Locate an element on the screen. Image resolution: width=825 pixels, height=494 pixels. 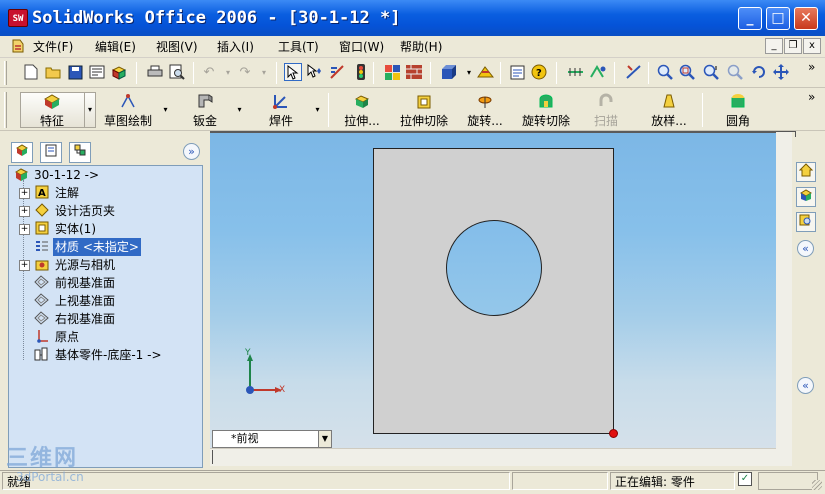
part-document-icon is located at coordinates (18, 46).